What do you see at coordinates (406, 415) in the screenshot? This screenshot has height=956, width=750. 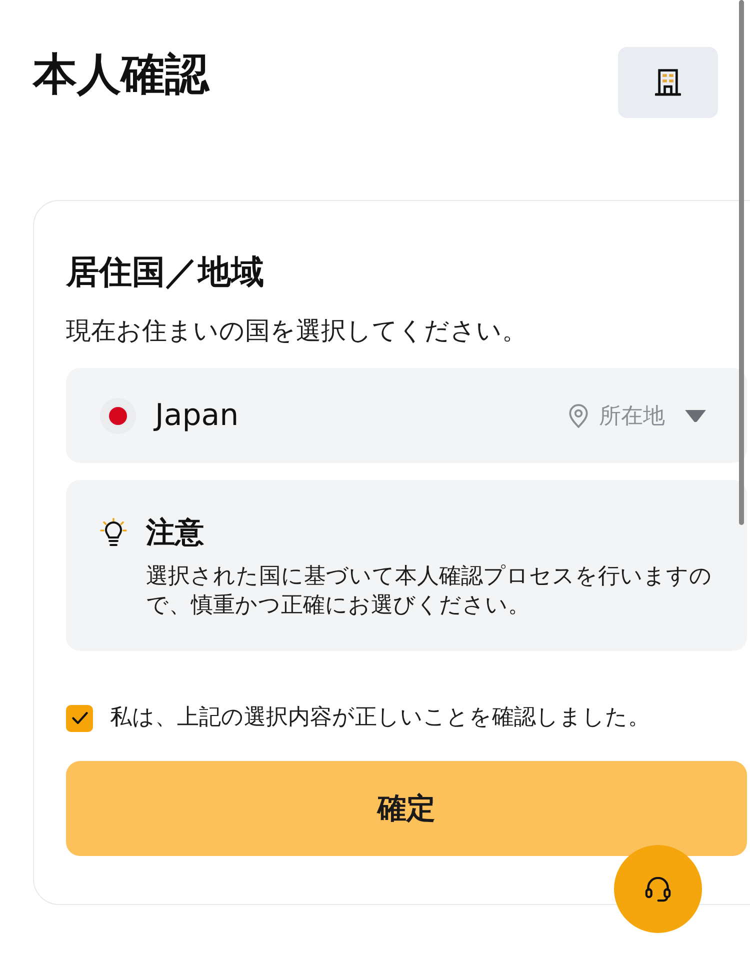 I see `country-select: Japan 所在地` at bounding box center [406, 415].